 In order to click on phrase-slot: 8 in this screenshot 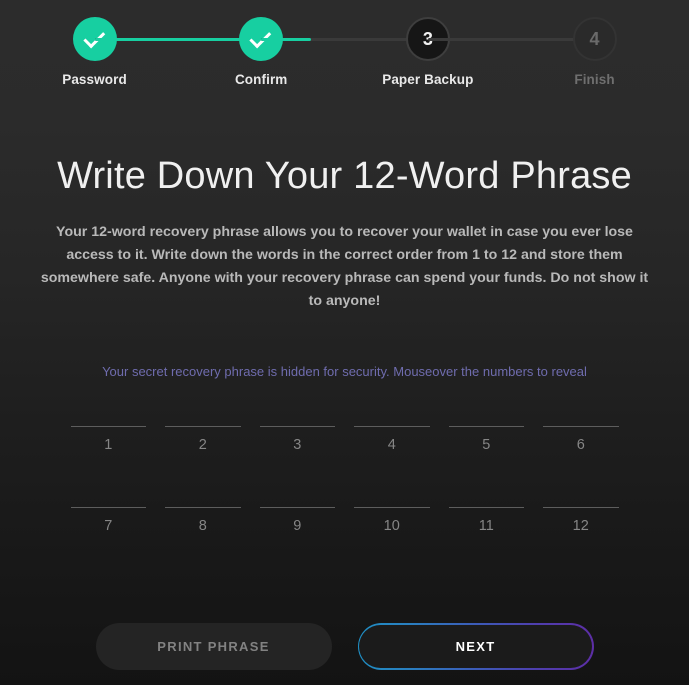, I will do `click(203, 530)`.